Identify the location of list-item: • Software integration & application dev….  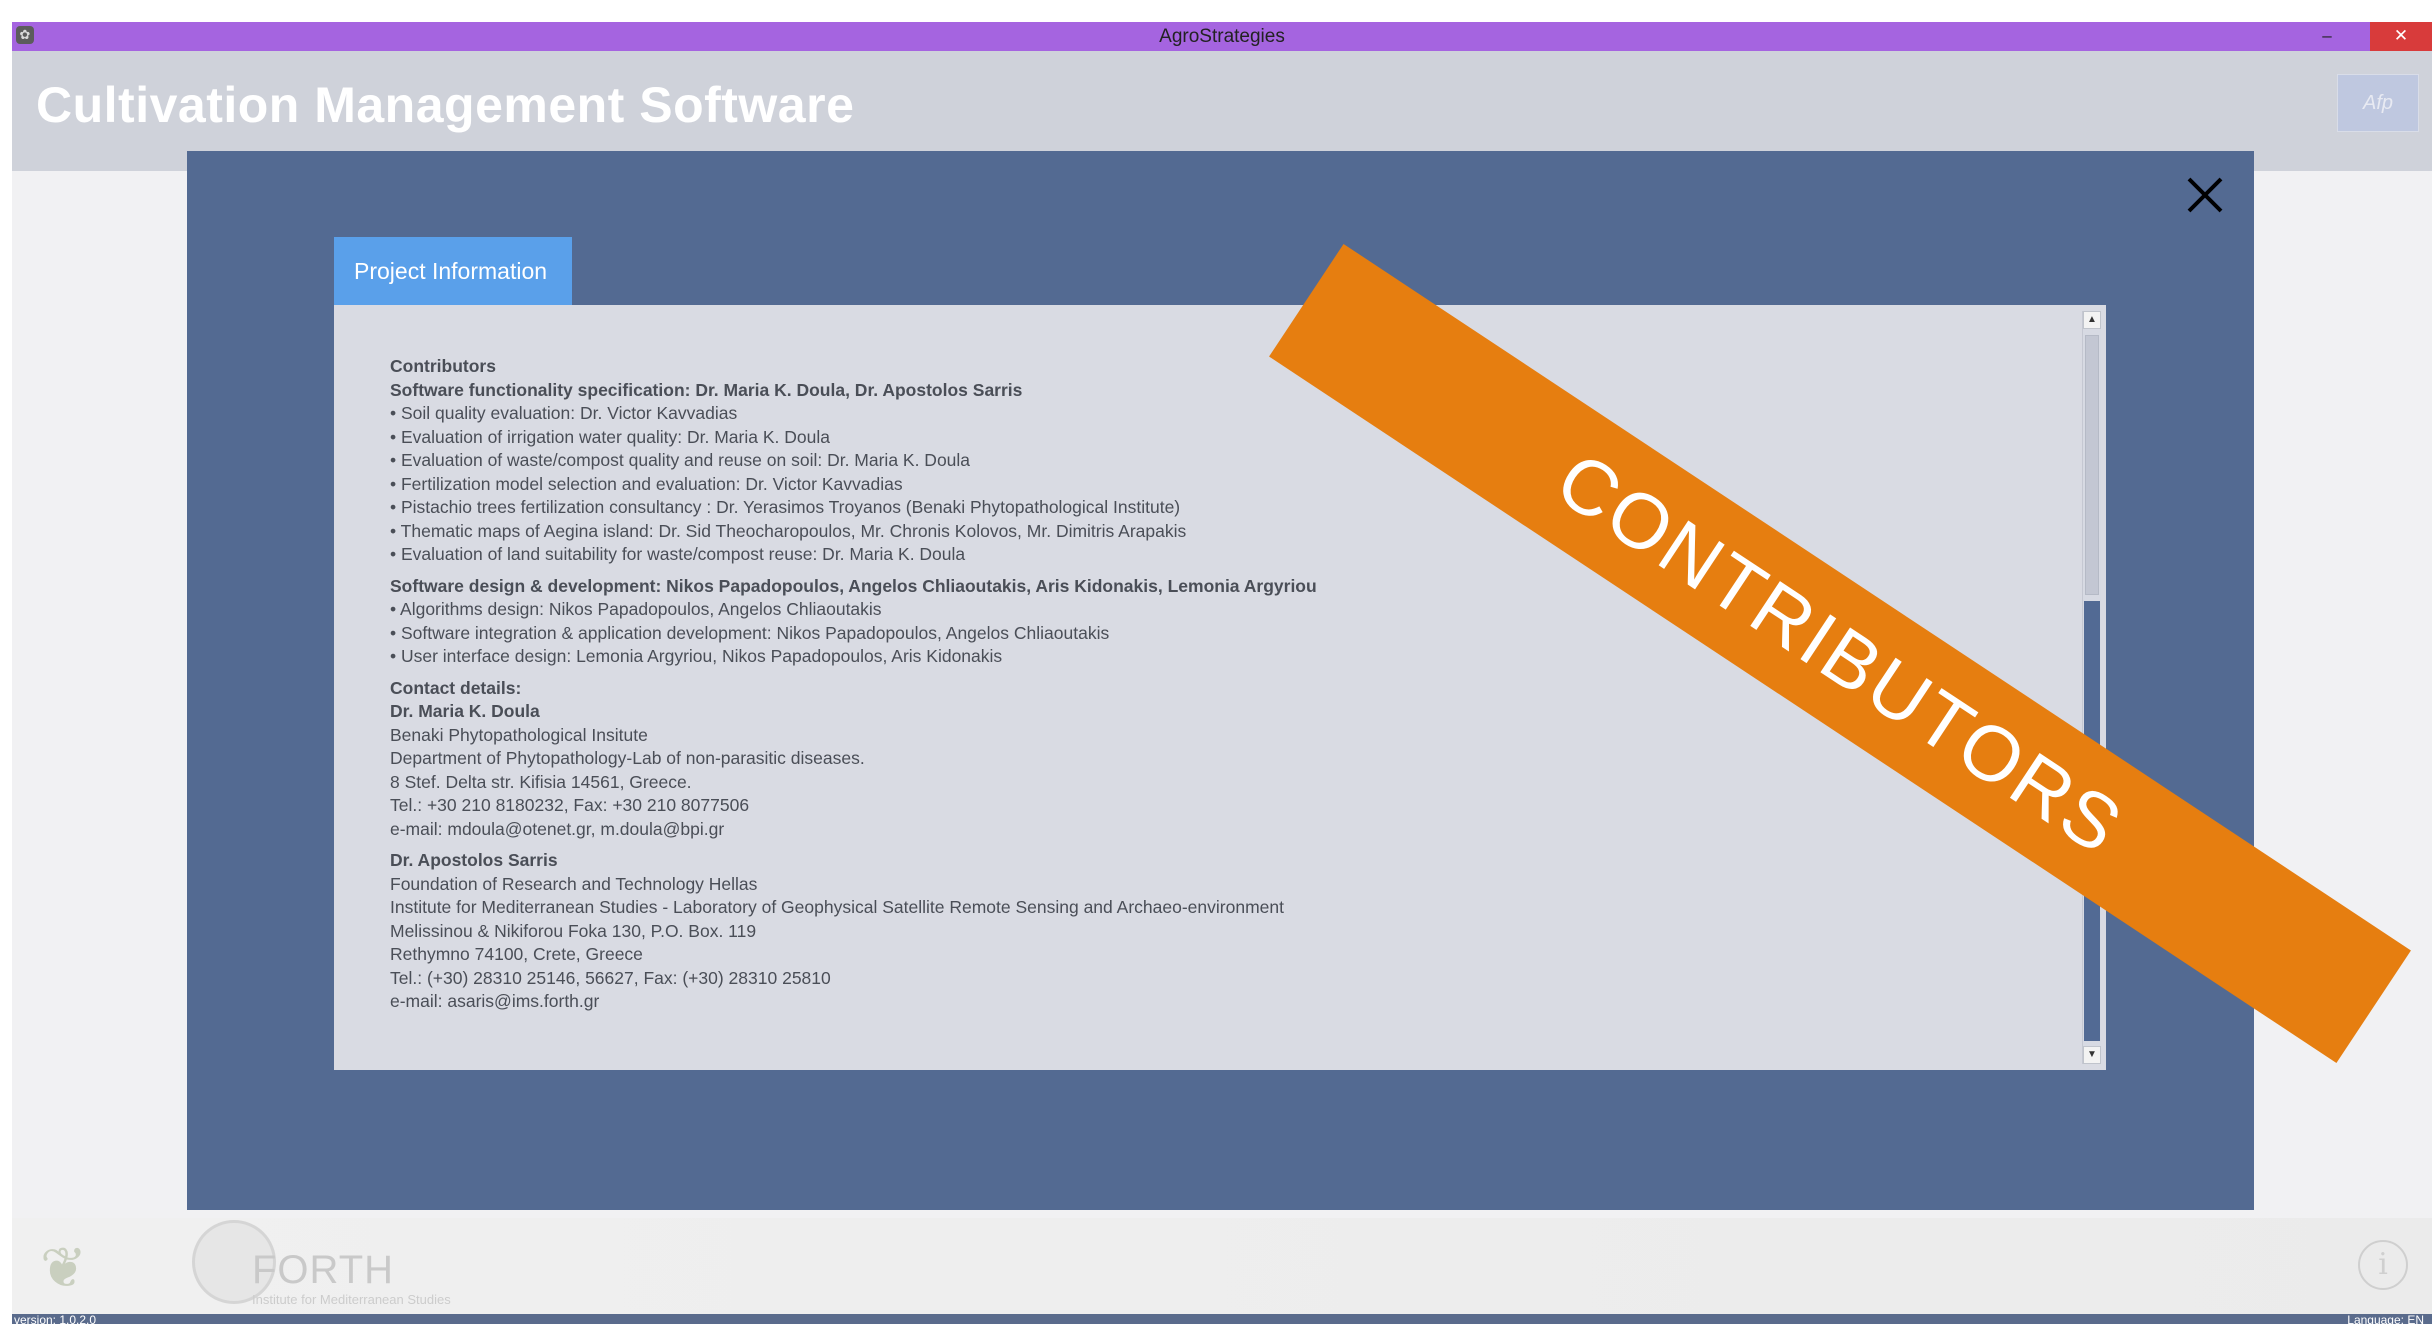
(750, 632).